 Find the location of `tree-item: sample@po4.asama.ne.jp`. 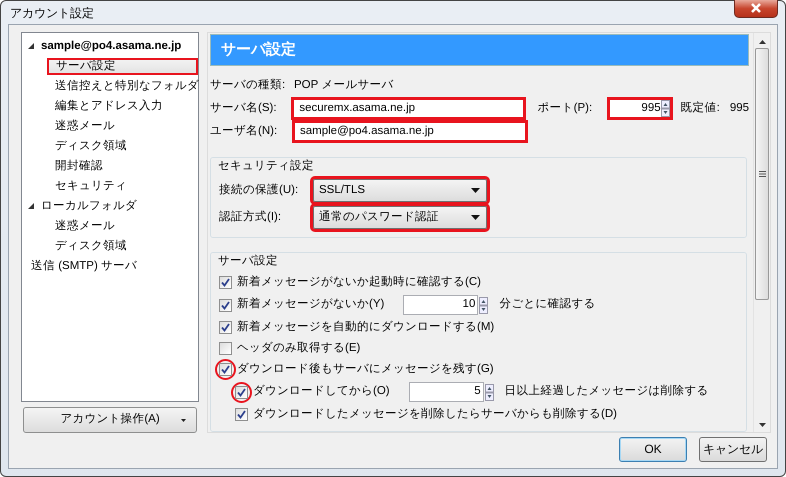

tree-item: sample@po4.asama.ne.jp is located at coordinates (111, 46).